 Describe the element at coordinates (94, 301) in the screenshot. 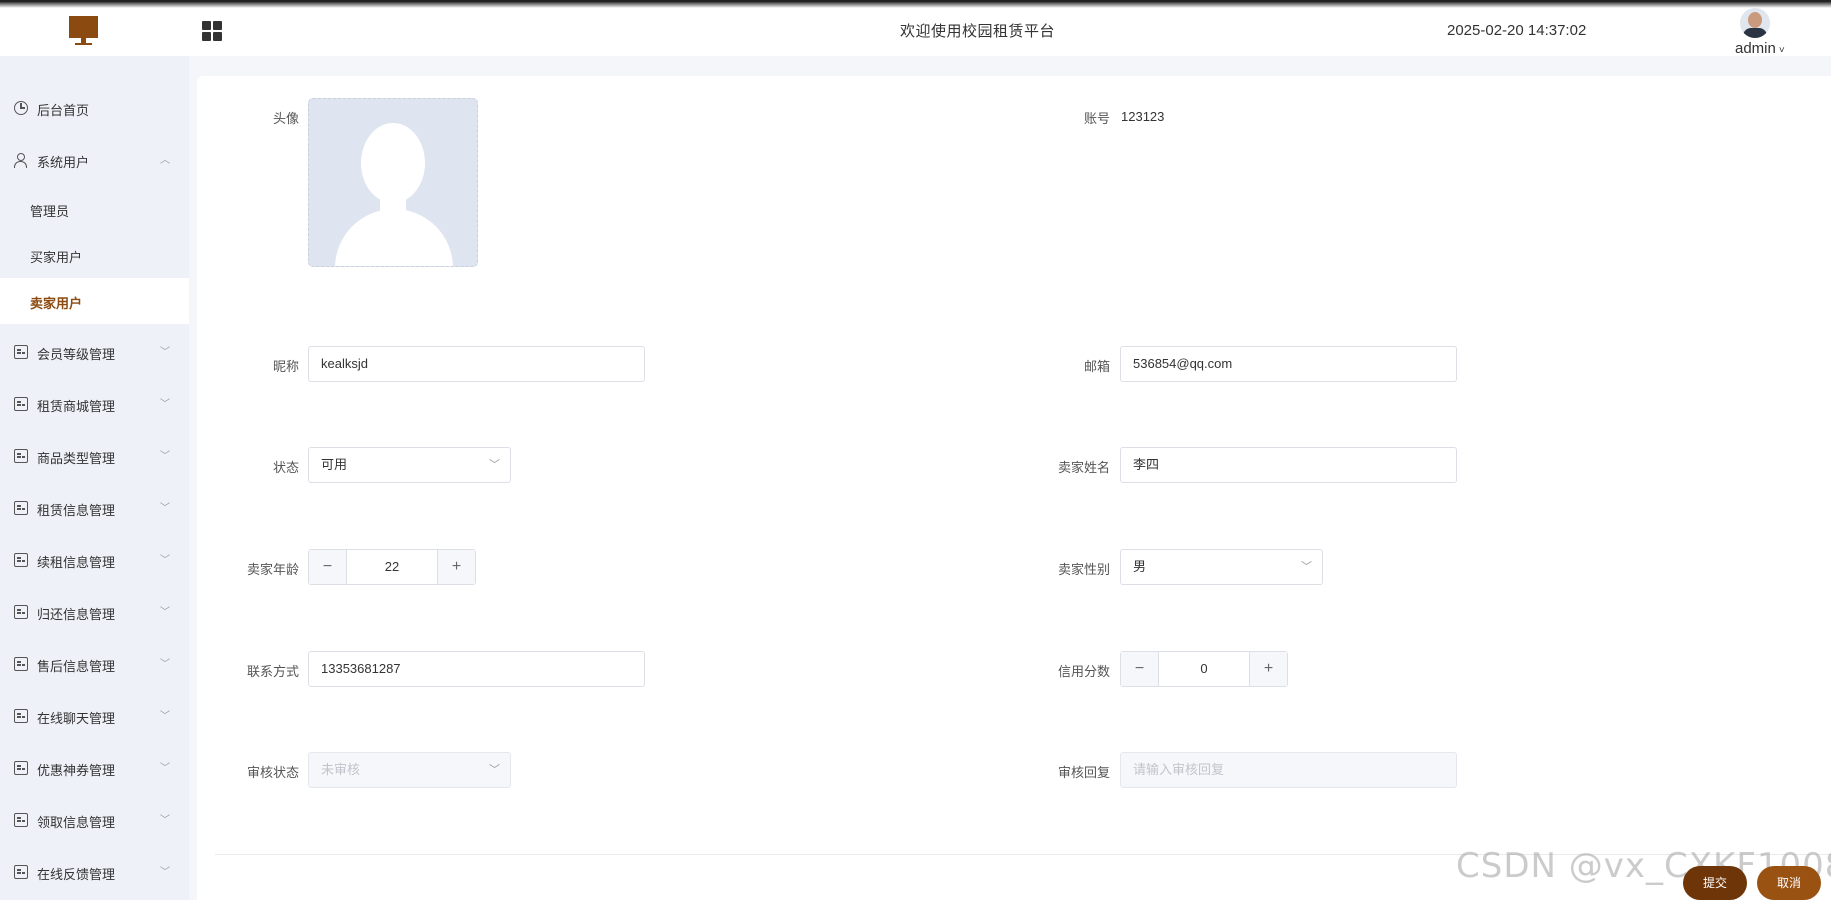

I see `sidebar-subitem-sellers: 卖家用户` at that location.